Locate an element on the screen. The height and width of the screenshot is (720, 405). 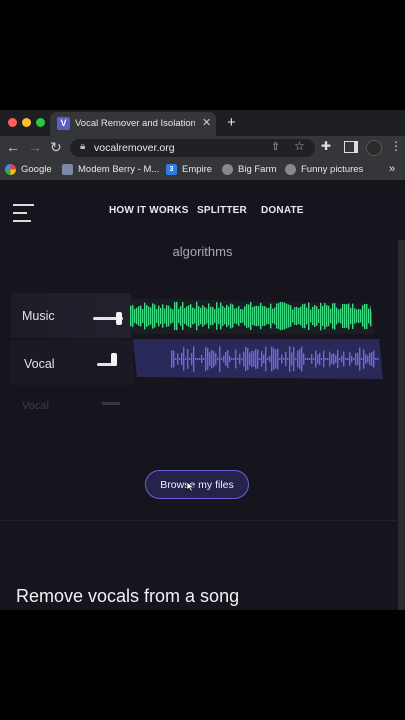
lock-icon: 🔒︎ is located at coordinates (82, 146).